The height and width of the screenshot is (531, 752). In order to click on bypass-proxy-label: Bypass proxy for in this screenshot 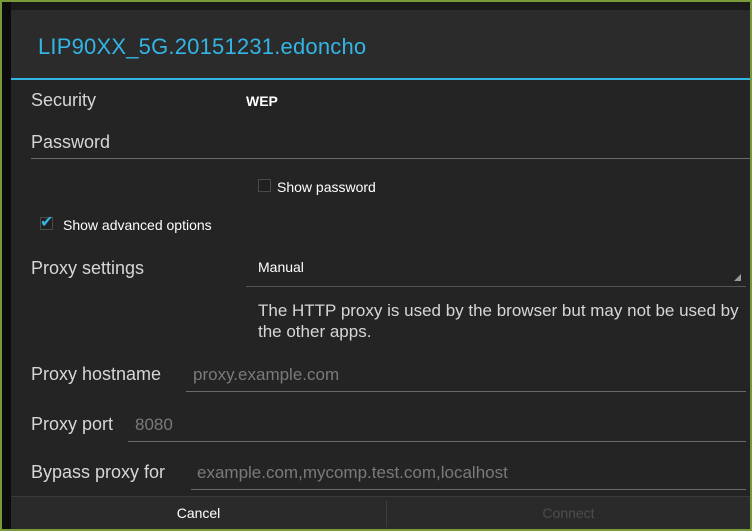, I will do `click(98, 472)`.